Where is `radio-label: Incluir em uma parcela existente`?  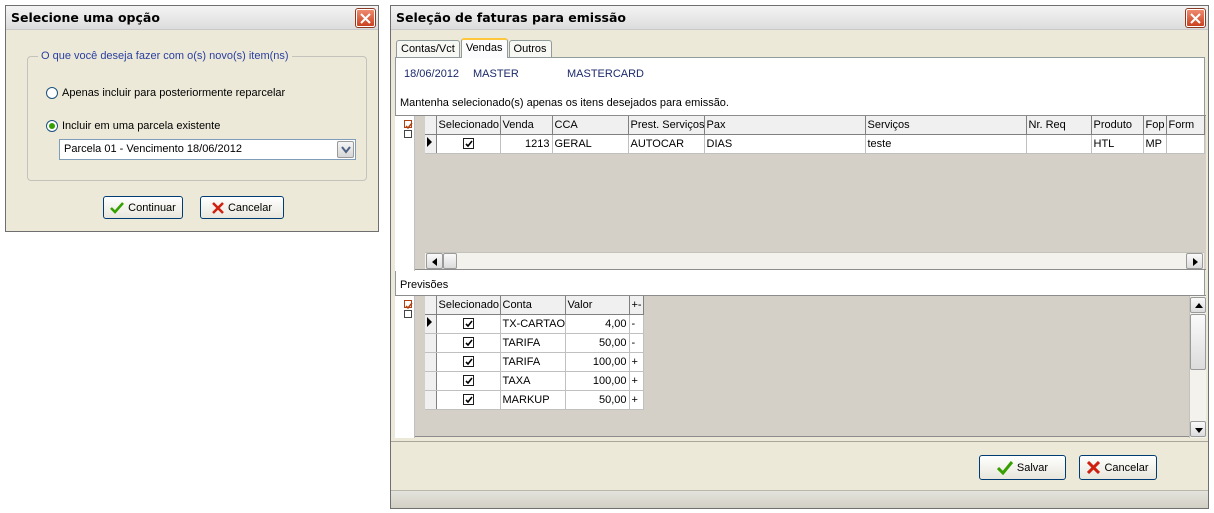
radio-label: Incluir em uma parcela existente is located at coordinates (141, 126).